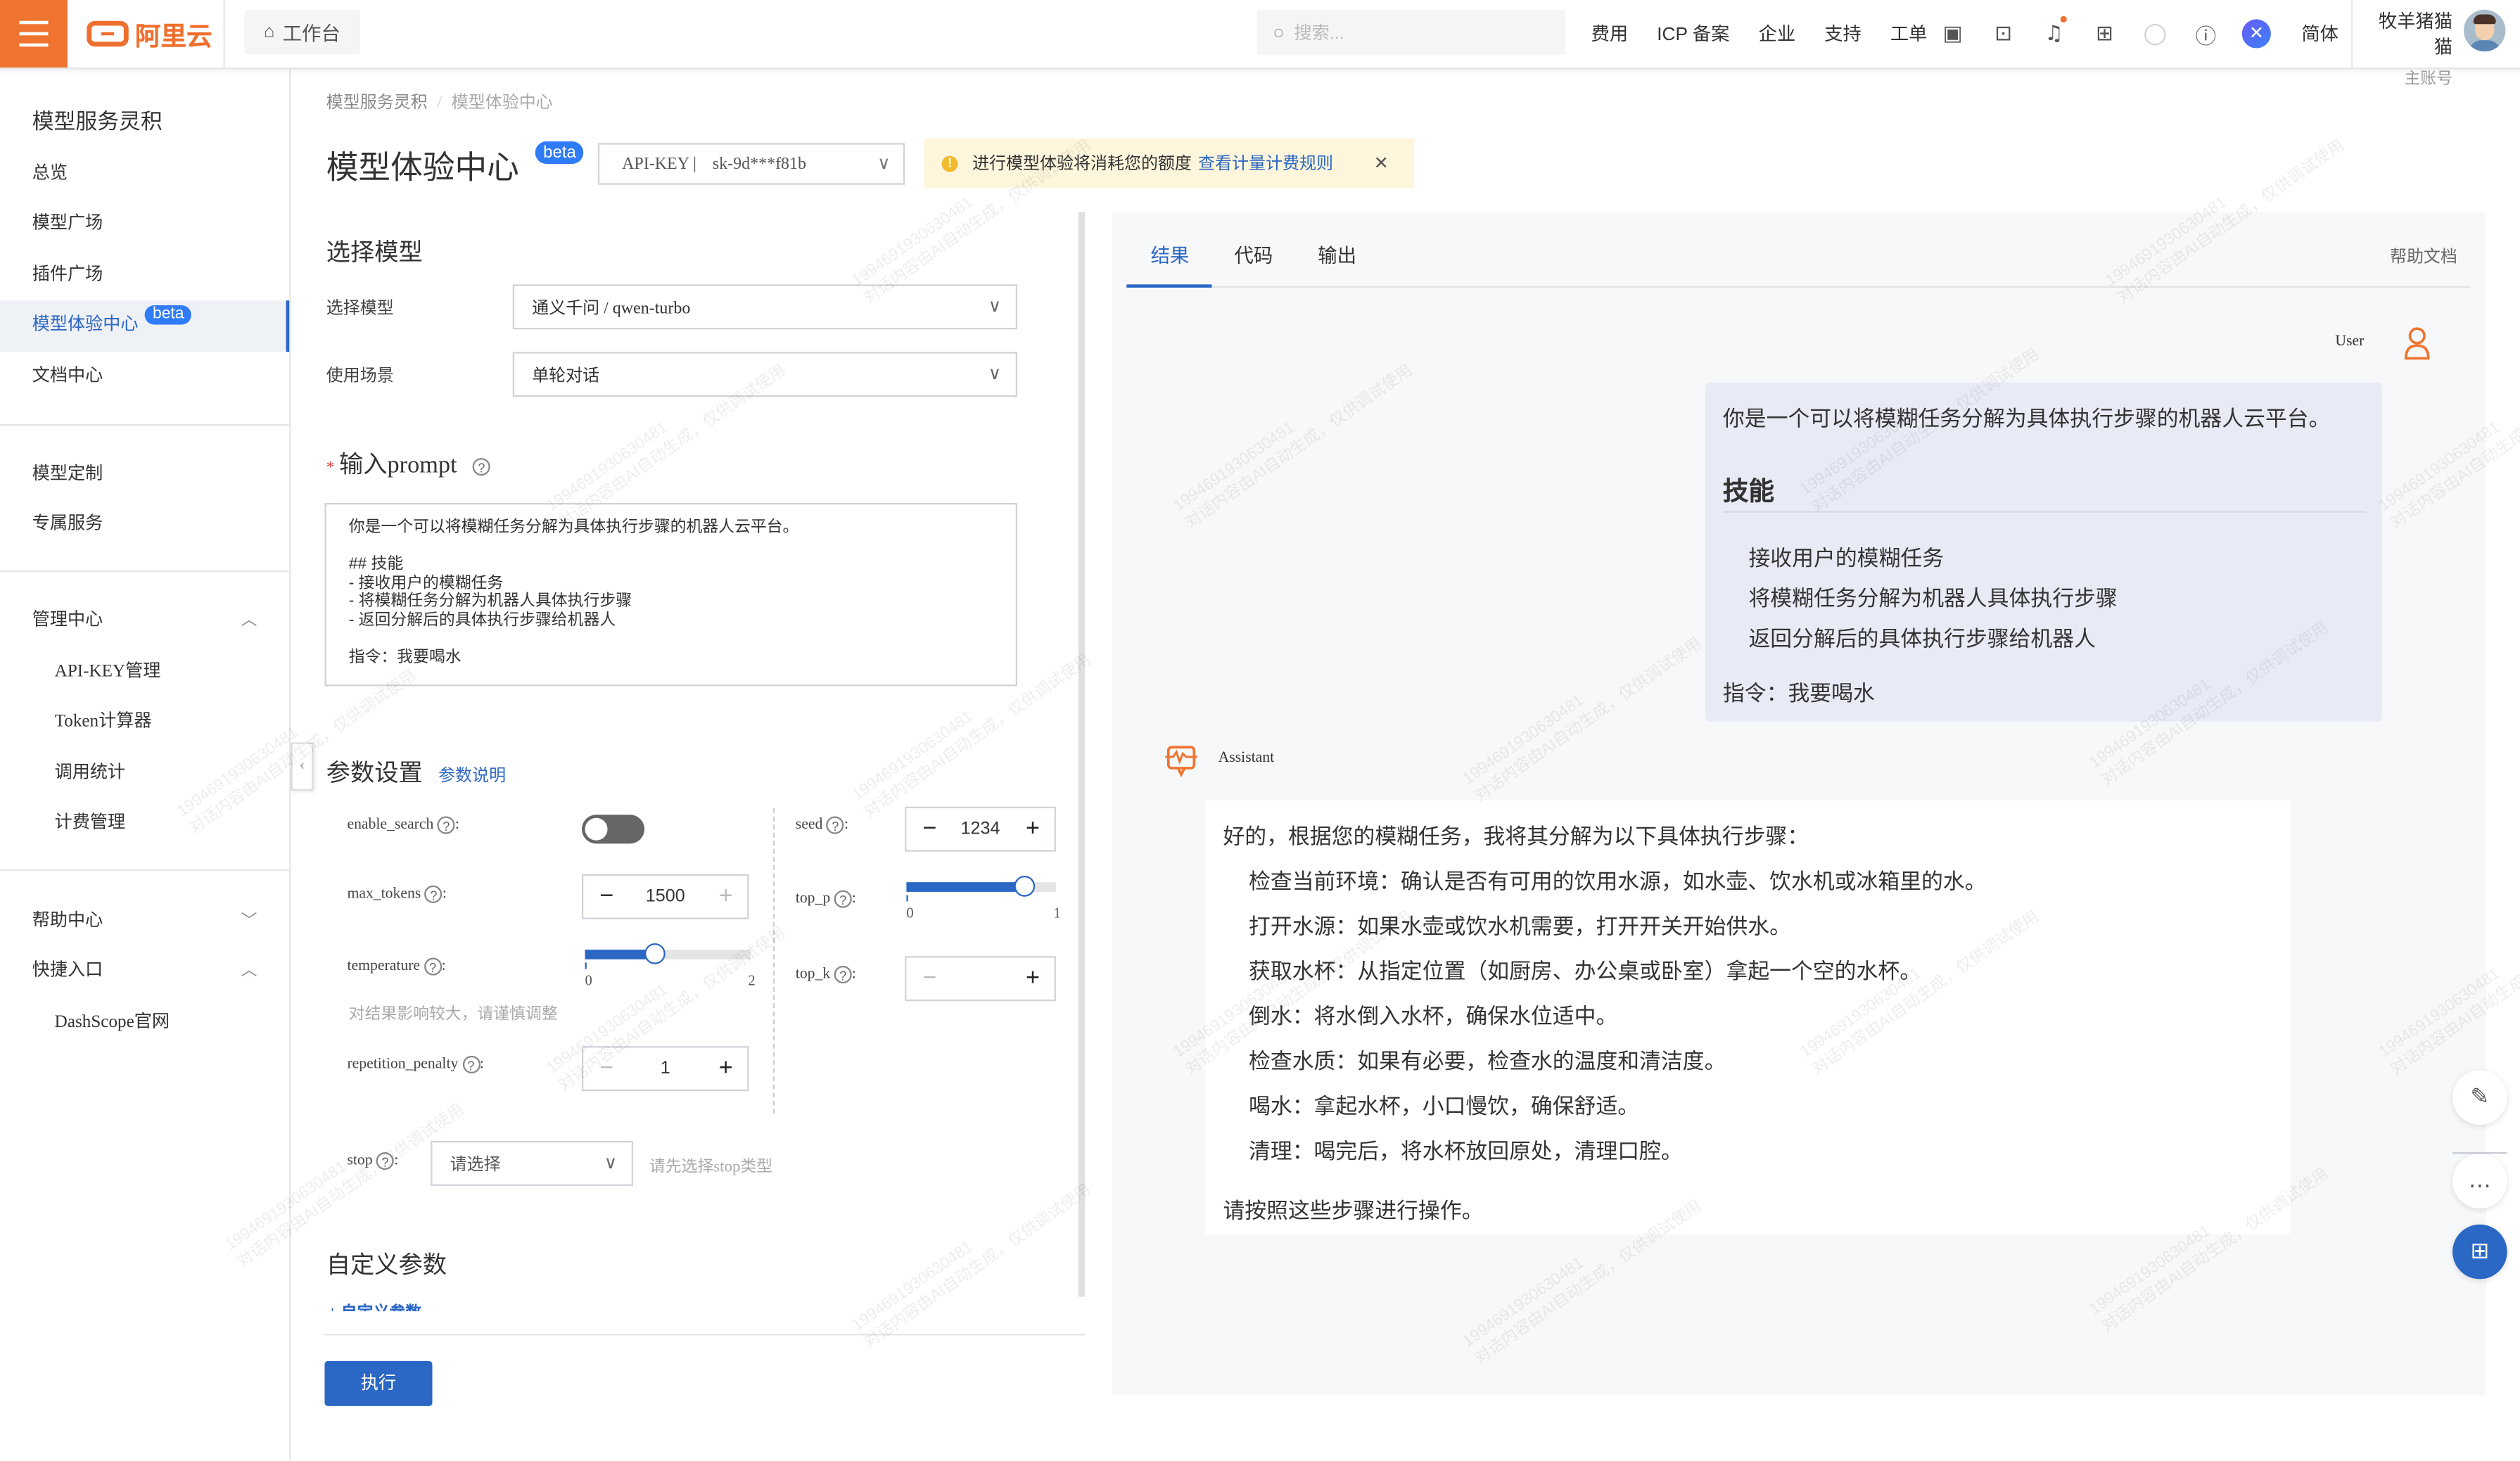 This screenshot has width=2520, height=1461. What do you see at coordinates (2424, 256) in the screenshot?
I see `help-doc-link: 帮助文档` at bounding box center [2424, 256].